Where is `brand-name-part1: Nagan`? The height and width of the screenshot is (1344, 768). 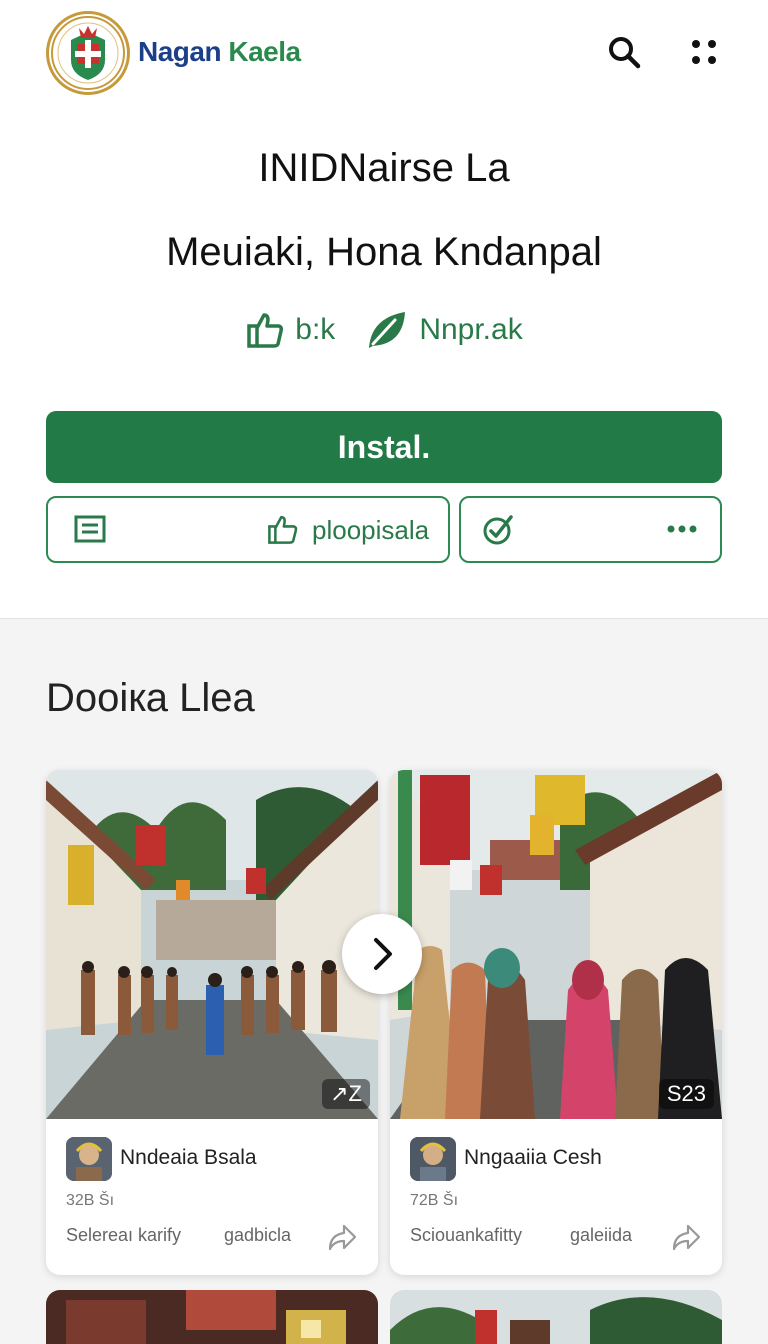 brand-name-part1: Nagan is located at coordinates (180, 51).